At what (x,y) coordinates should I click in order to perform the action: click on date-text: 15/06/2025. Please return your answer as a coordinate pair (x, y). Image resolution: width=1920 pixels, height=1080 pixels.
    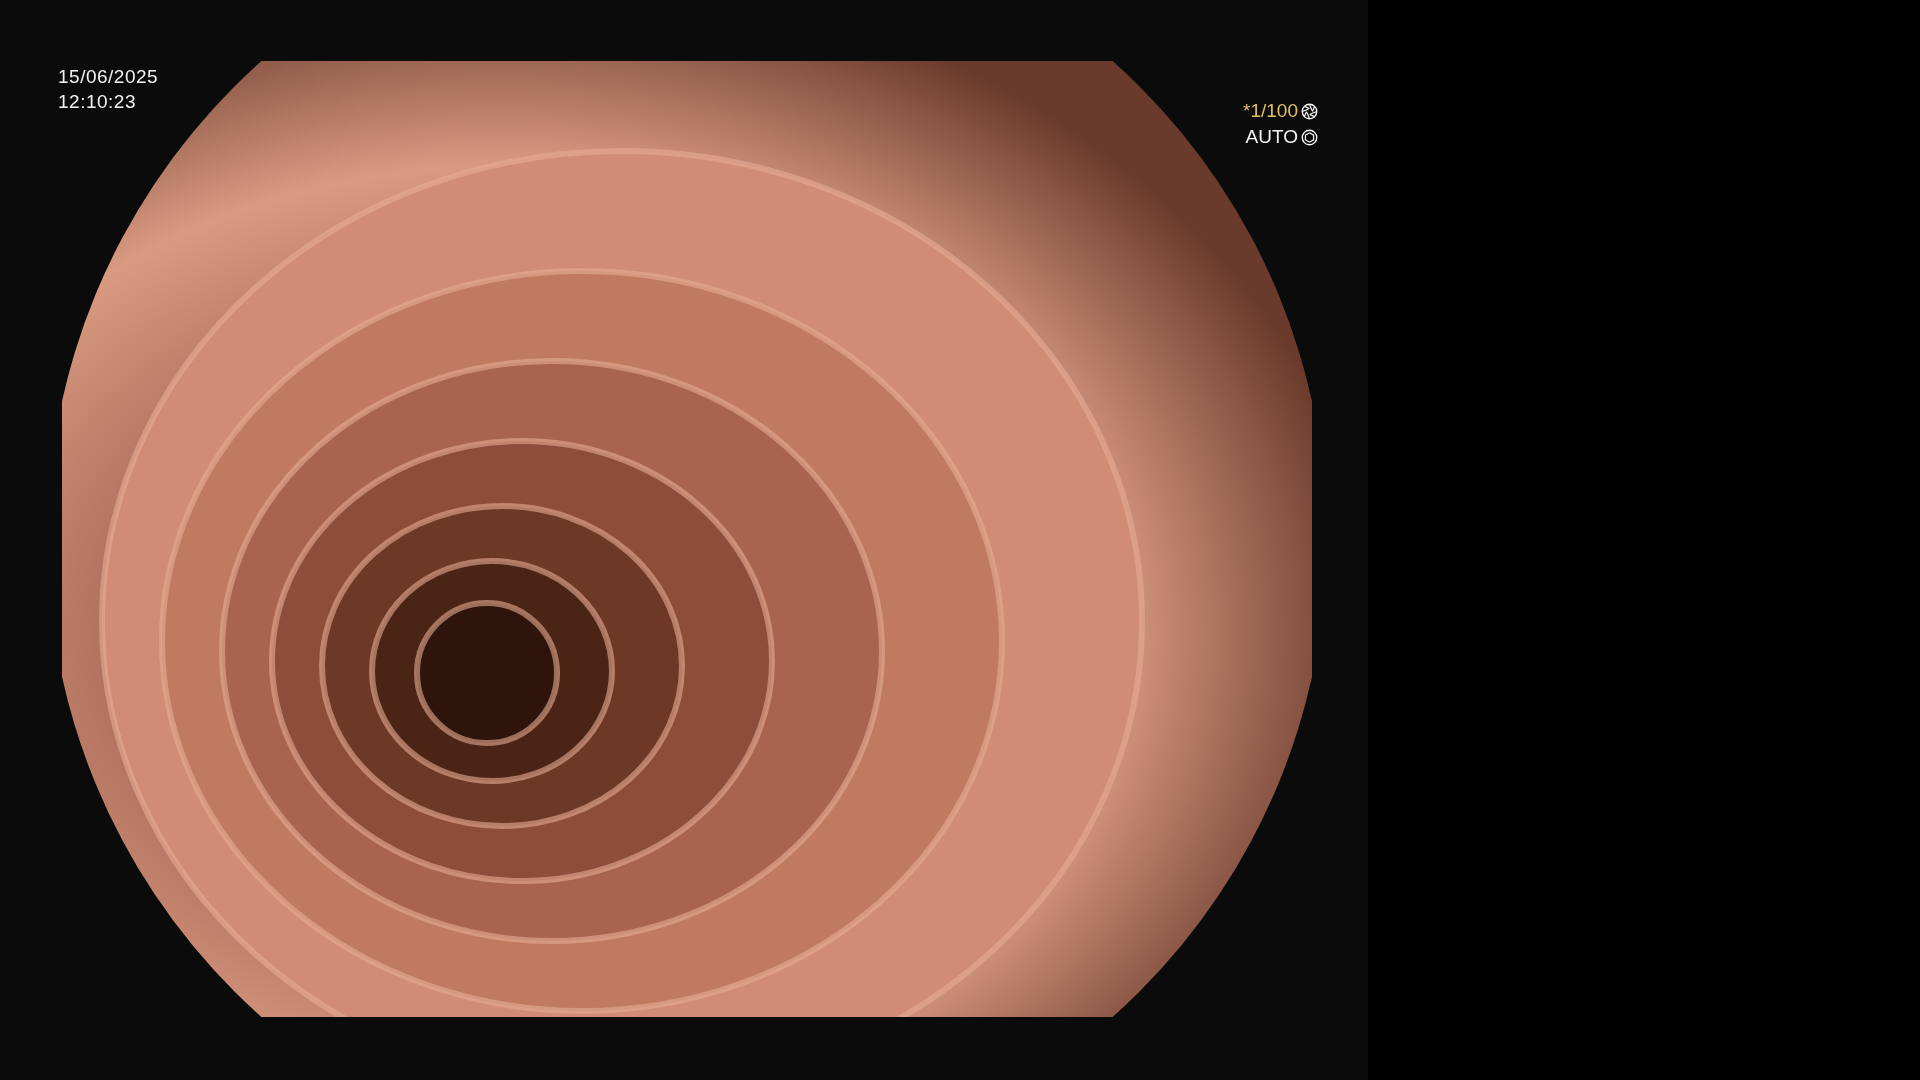
    Looking at the image, I should click on (108, 77).